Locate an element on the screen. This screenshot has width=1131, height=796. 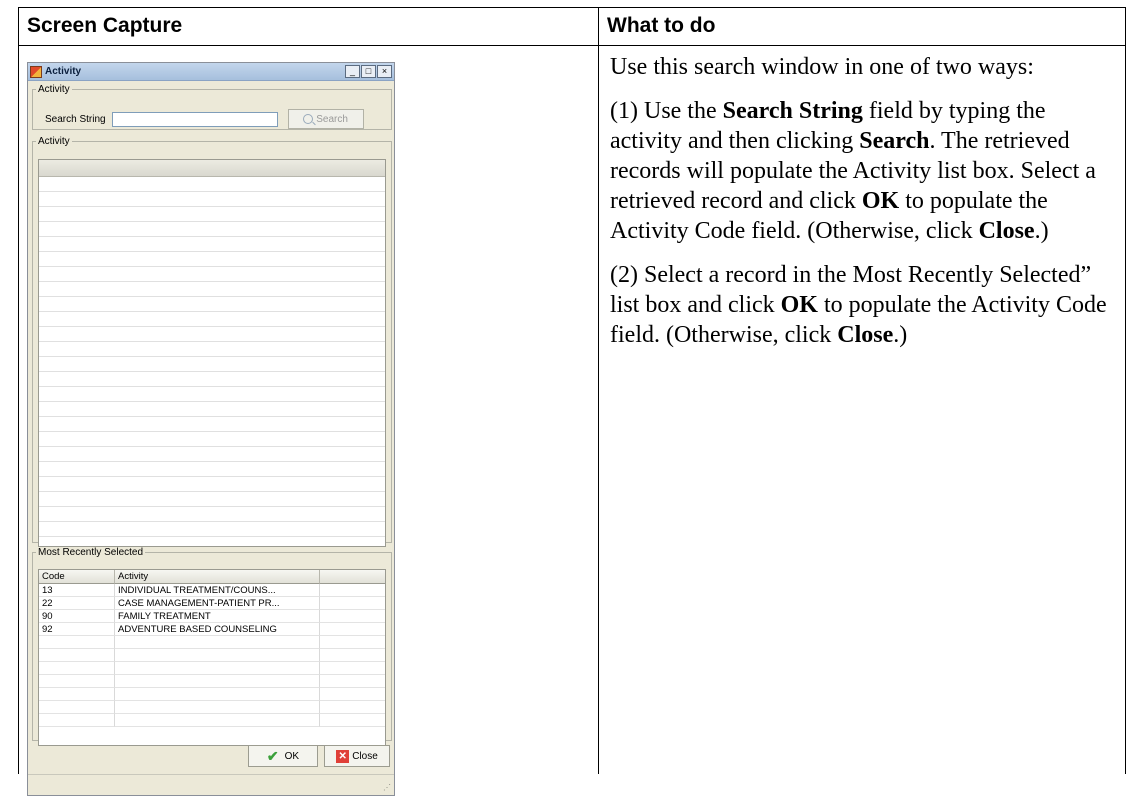
table-row-code: 13 is located at coordinates (77, 590).